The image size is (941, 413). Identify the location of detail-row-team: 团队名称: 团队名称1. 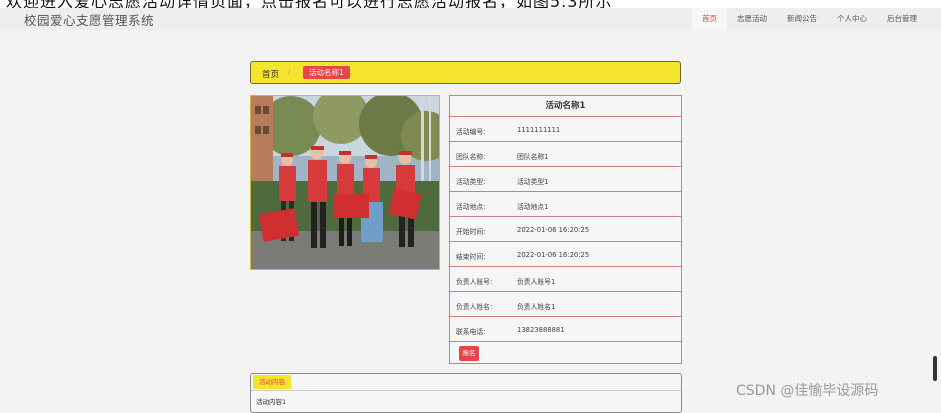
(565, 154).